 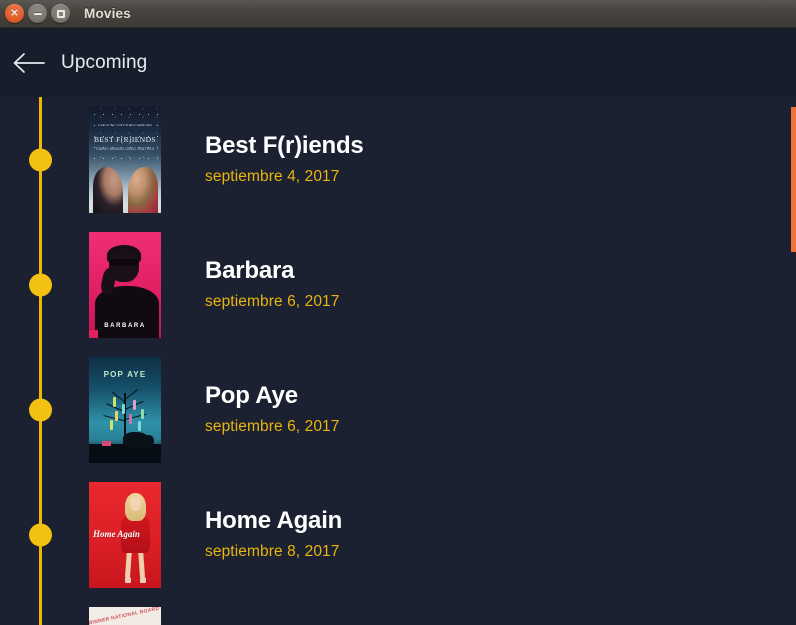 I want to click on movie-poster: BARBARA, so click(x=125, y=284).